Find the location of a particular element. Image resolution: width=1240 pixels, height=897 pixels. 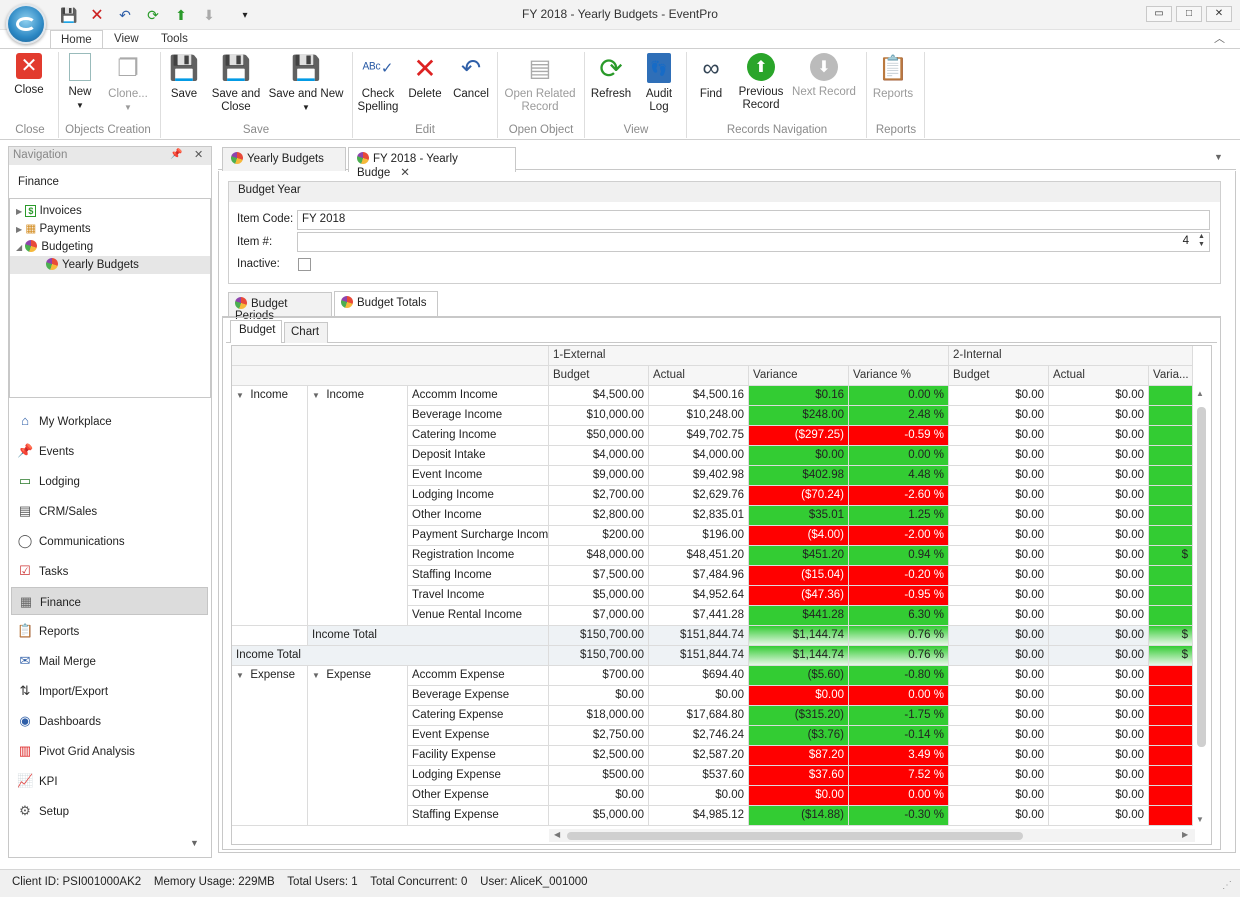

nav-reports: 📋 Reports is located at coordinates (112, 631).